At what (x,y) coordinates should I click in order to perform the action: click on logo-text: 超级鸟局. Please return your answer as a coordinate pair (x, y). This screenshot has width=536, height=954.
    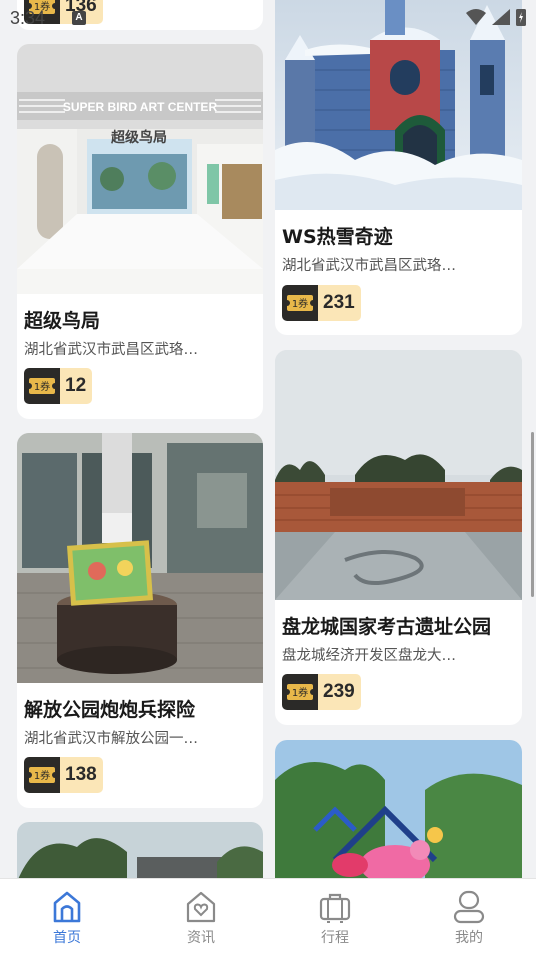
    Looking at the image, I should click on (138, 137).